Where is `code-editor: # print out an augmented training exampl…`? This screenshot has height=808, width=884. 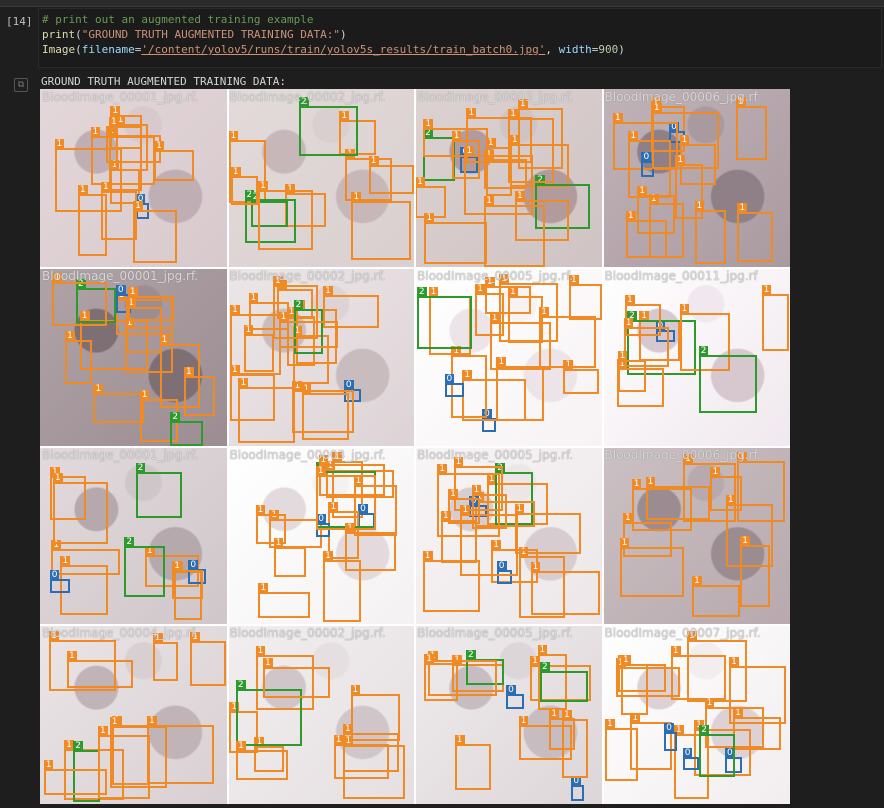 code-editor: # print out an augmented training exampl… is located at coordinates (460, 38).